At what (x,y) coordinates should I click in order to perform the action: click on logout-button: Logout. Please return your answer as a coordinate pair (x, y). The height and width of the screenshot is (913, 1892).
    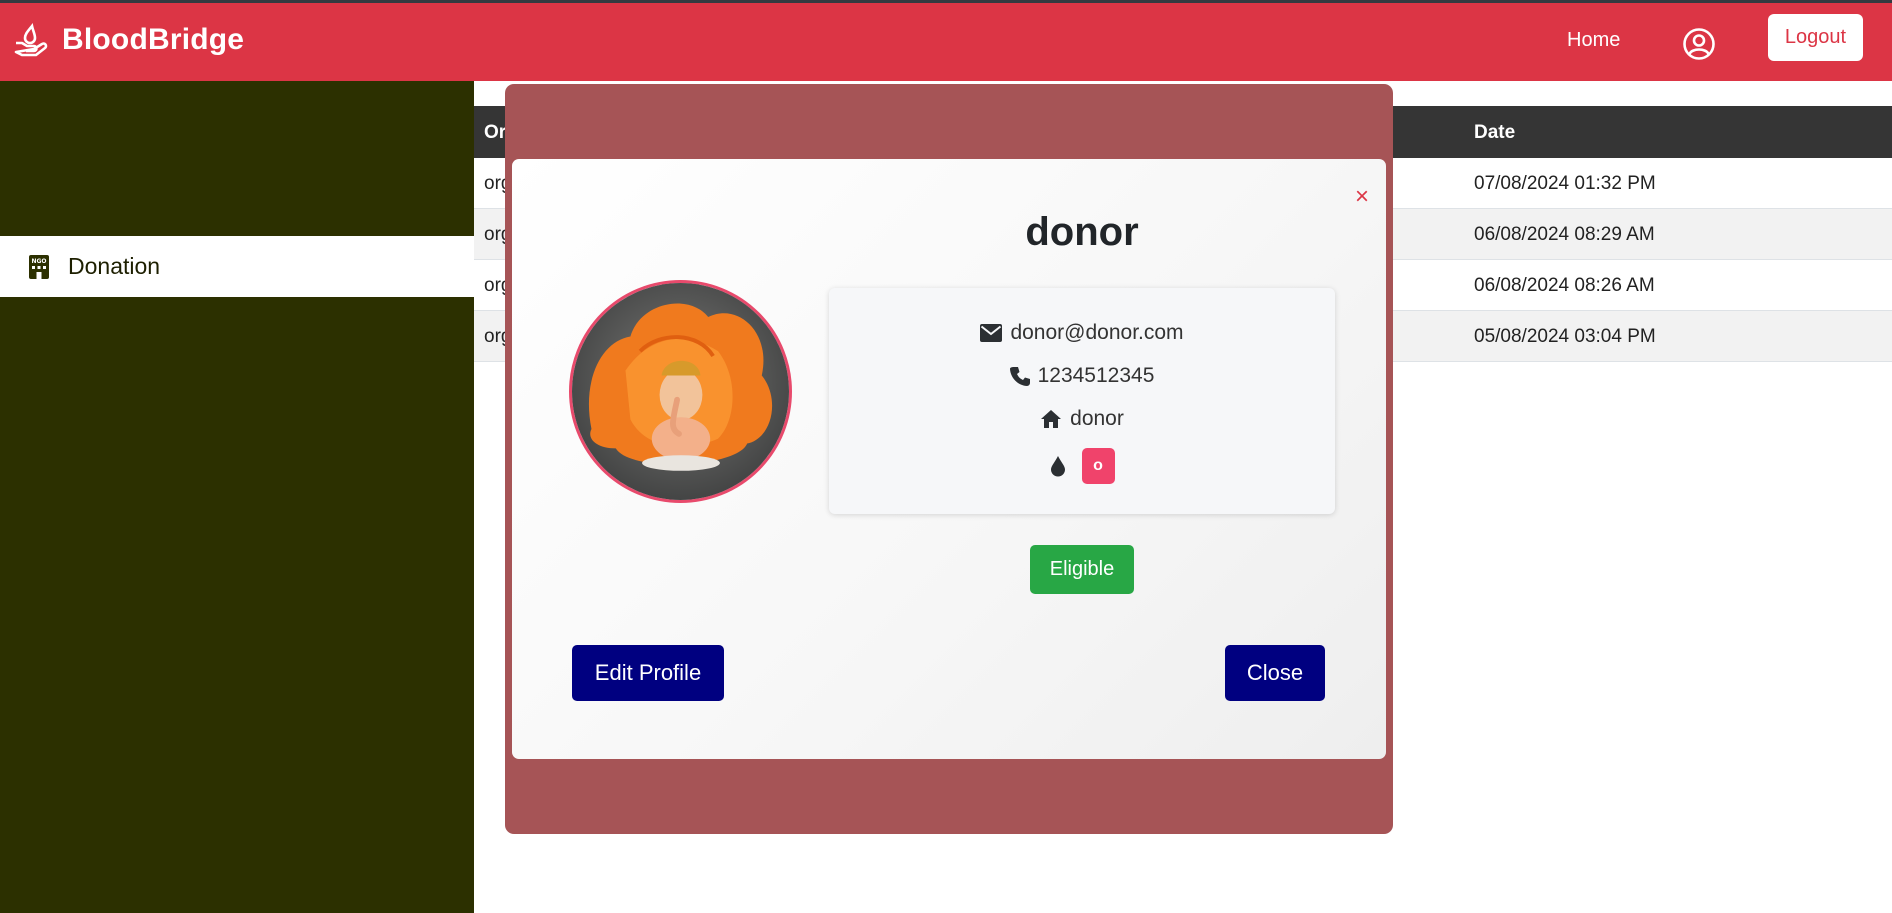
    Looking at the image, I should click on (1815, 37).